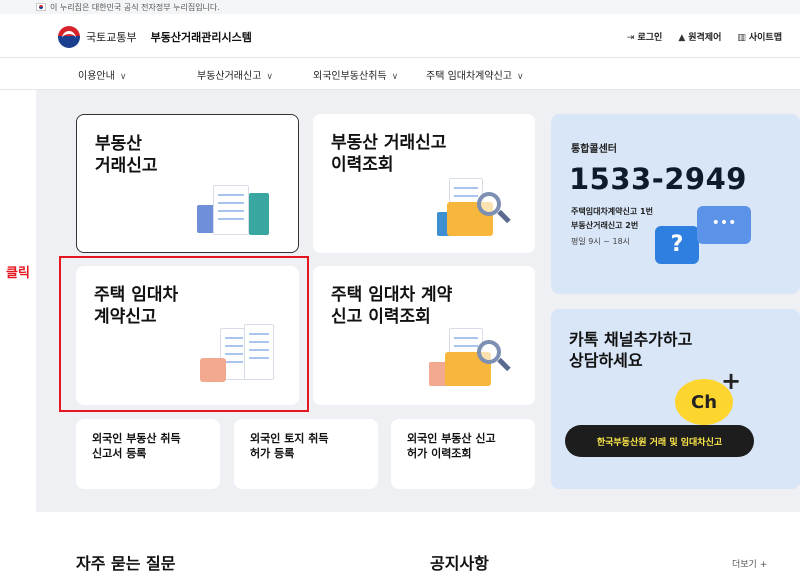 Image resolution: width=800 pixels, height=577 pixels. Describe the element at coordinates (606, 360) in the screenshot. I see `kakao-title-line2: 상담하세요` at that location.